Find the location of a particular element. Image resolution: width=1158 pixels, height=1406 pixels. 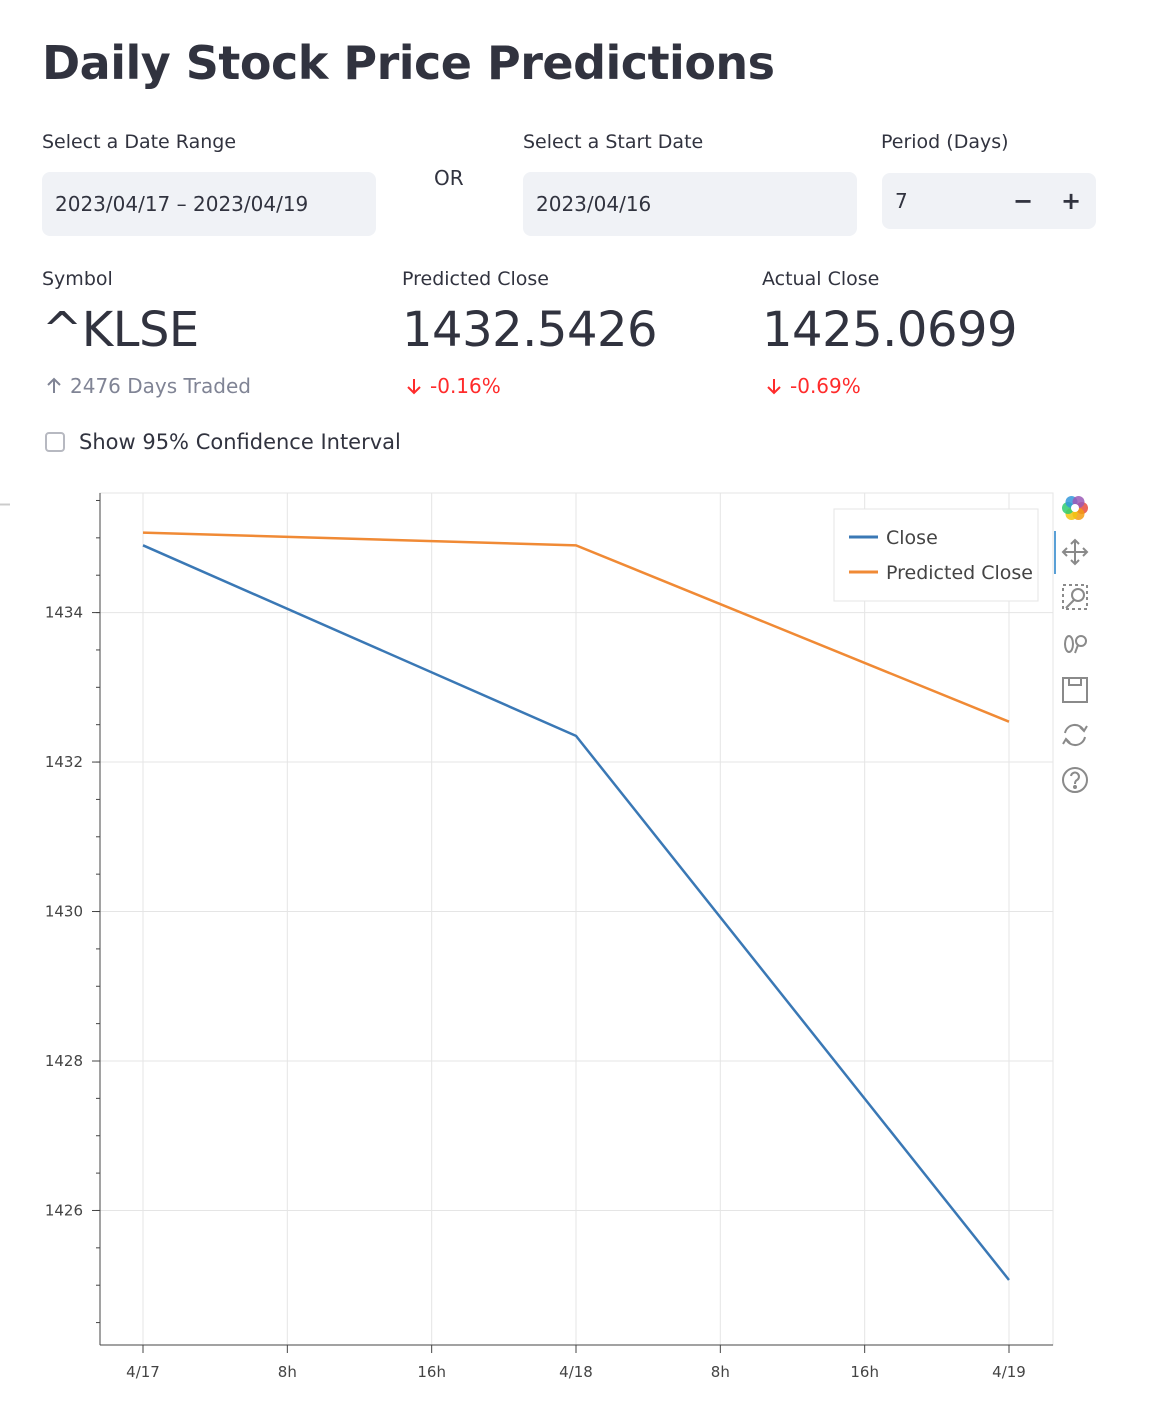

pan-icon is located at coordinates (1075, 552).